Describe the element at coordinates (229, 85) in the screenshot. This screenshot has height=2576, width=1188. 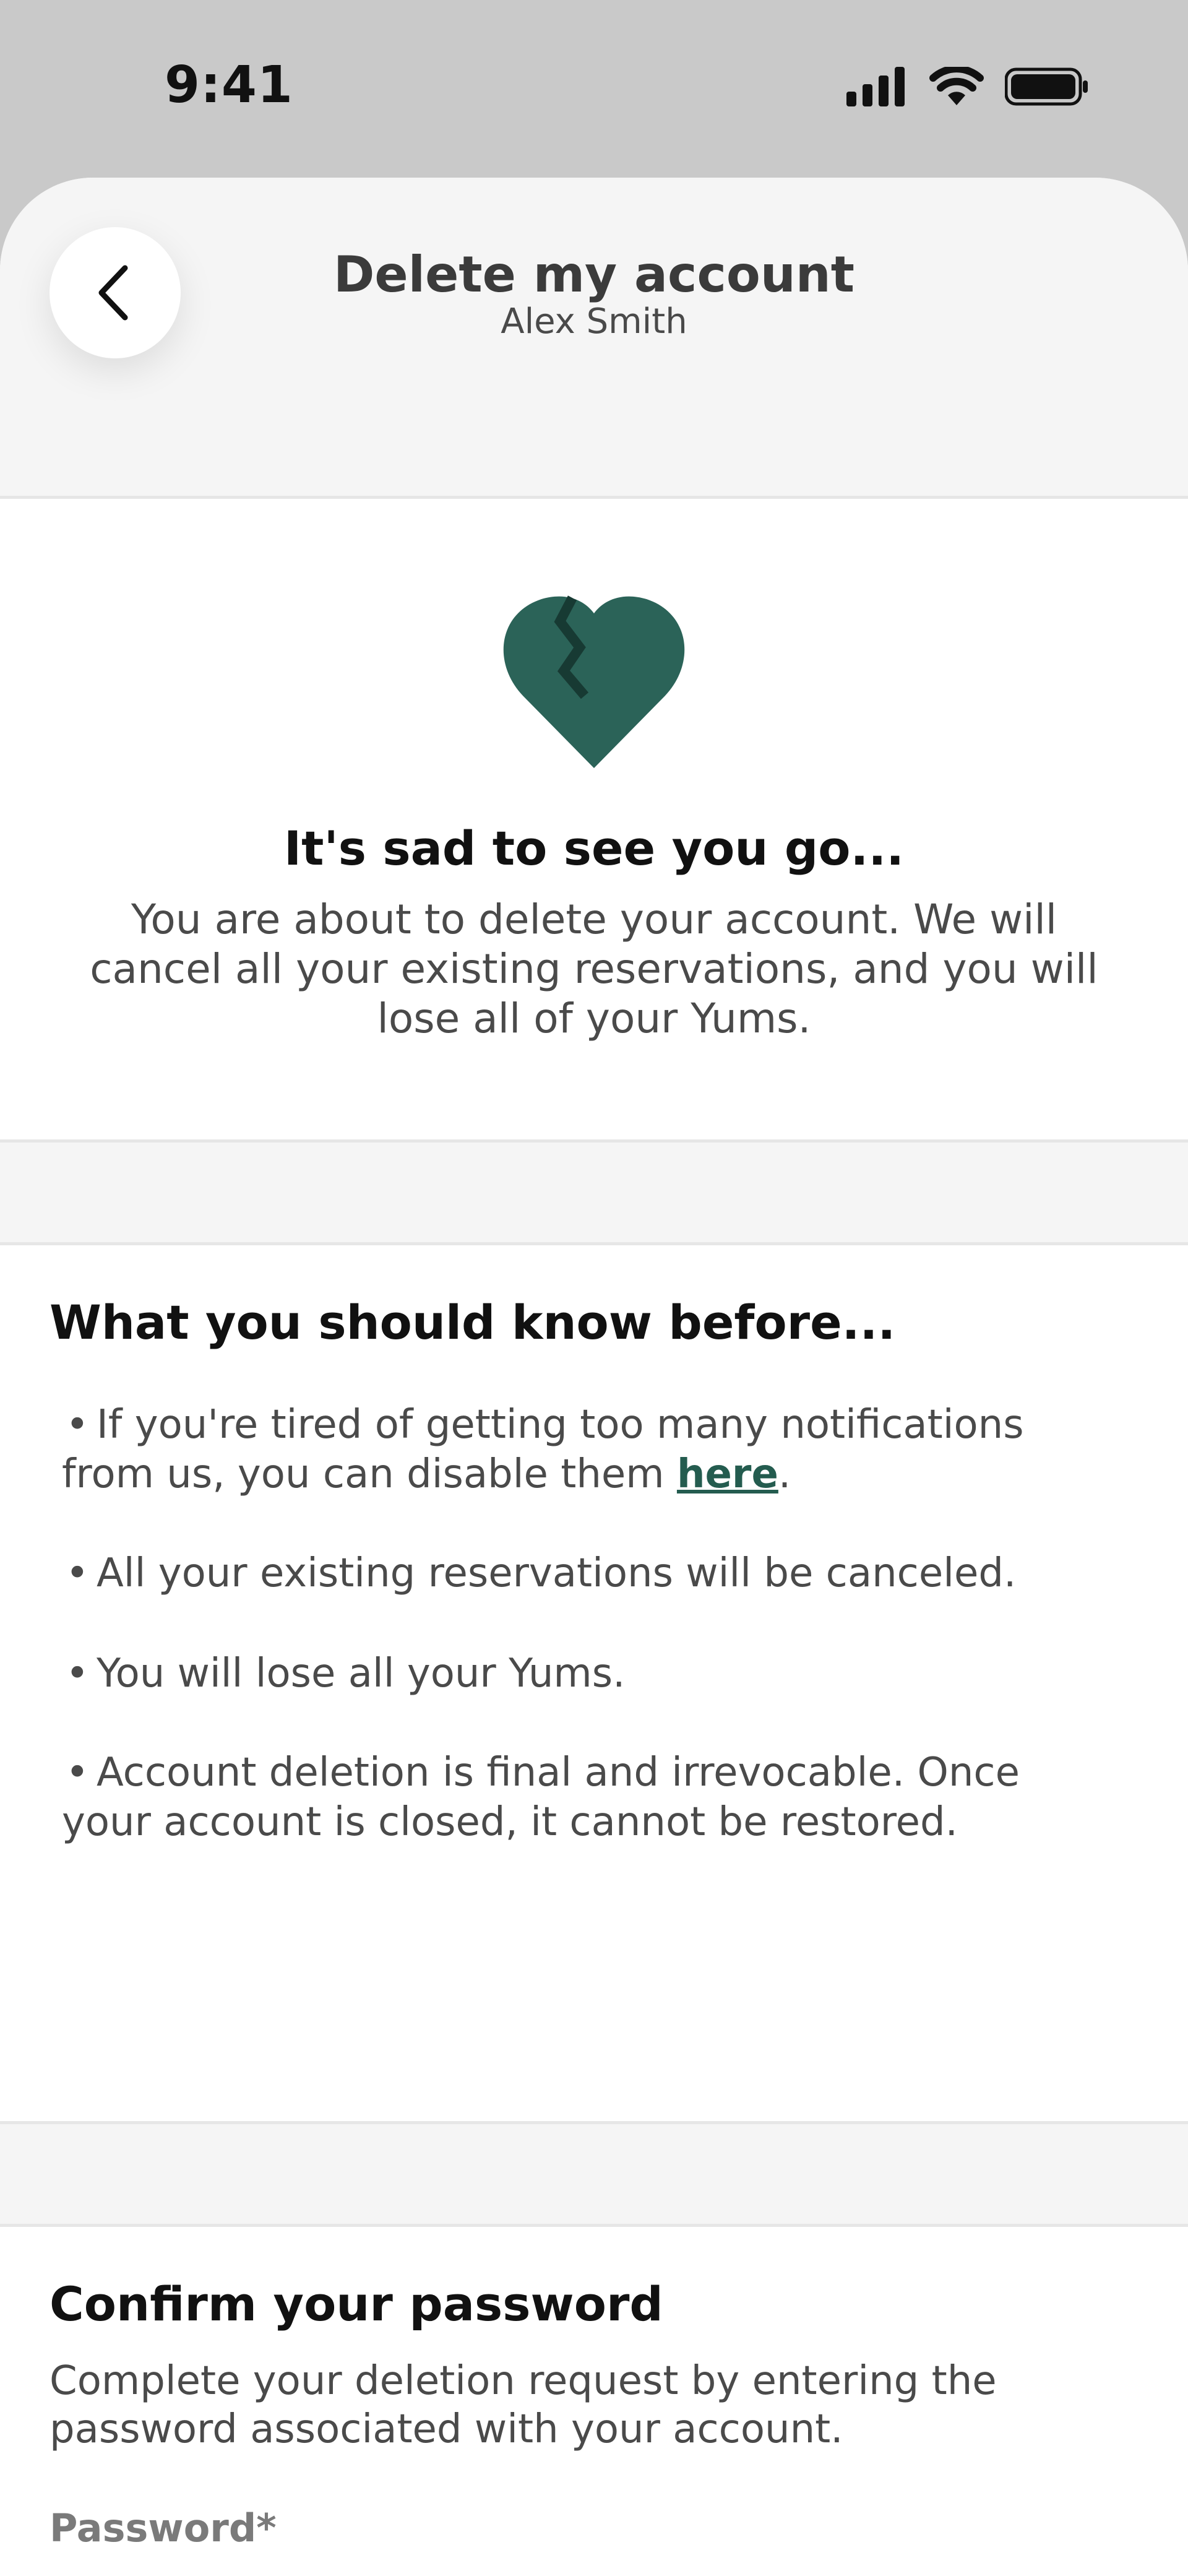
I see `status-time: 9:41` at that location.